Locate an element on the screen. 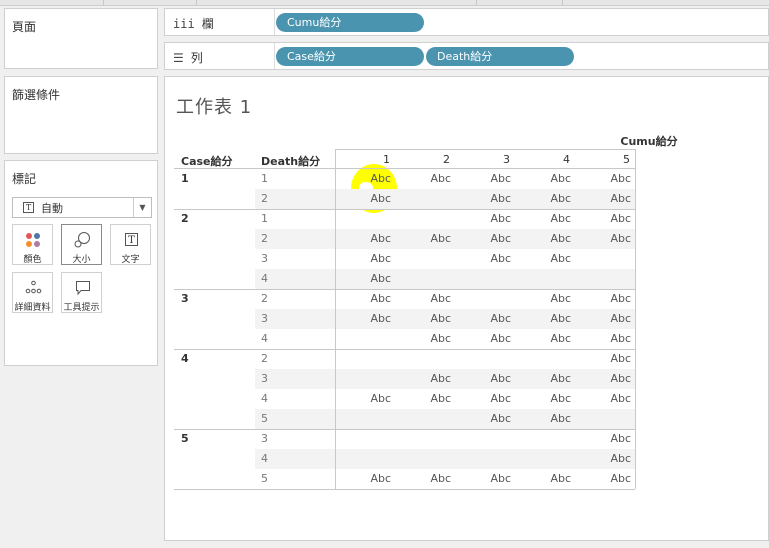  chevron-down-icon: ▼ is located at coordinates (142, 207).